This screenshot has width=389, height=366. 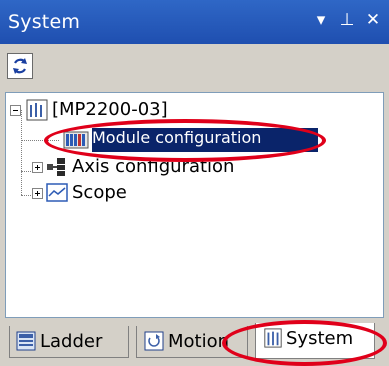 I want to click on tree-node-axis-configuration: Axis configuration, so click(x=162, y=167).